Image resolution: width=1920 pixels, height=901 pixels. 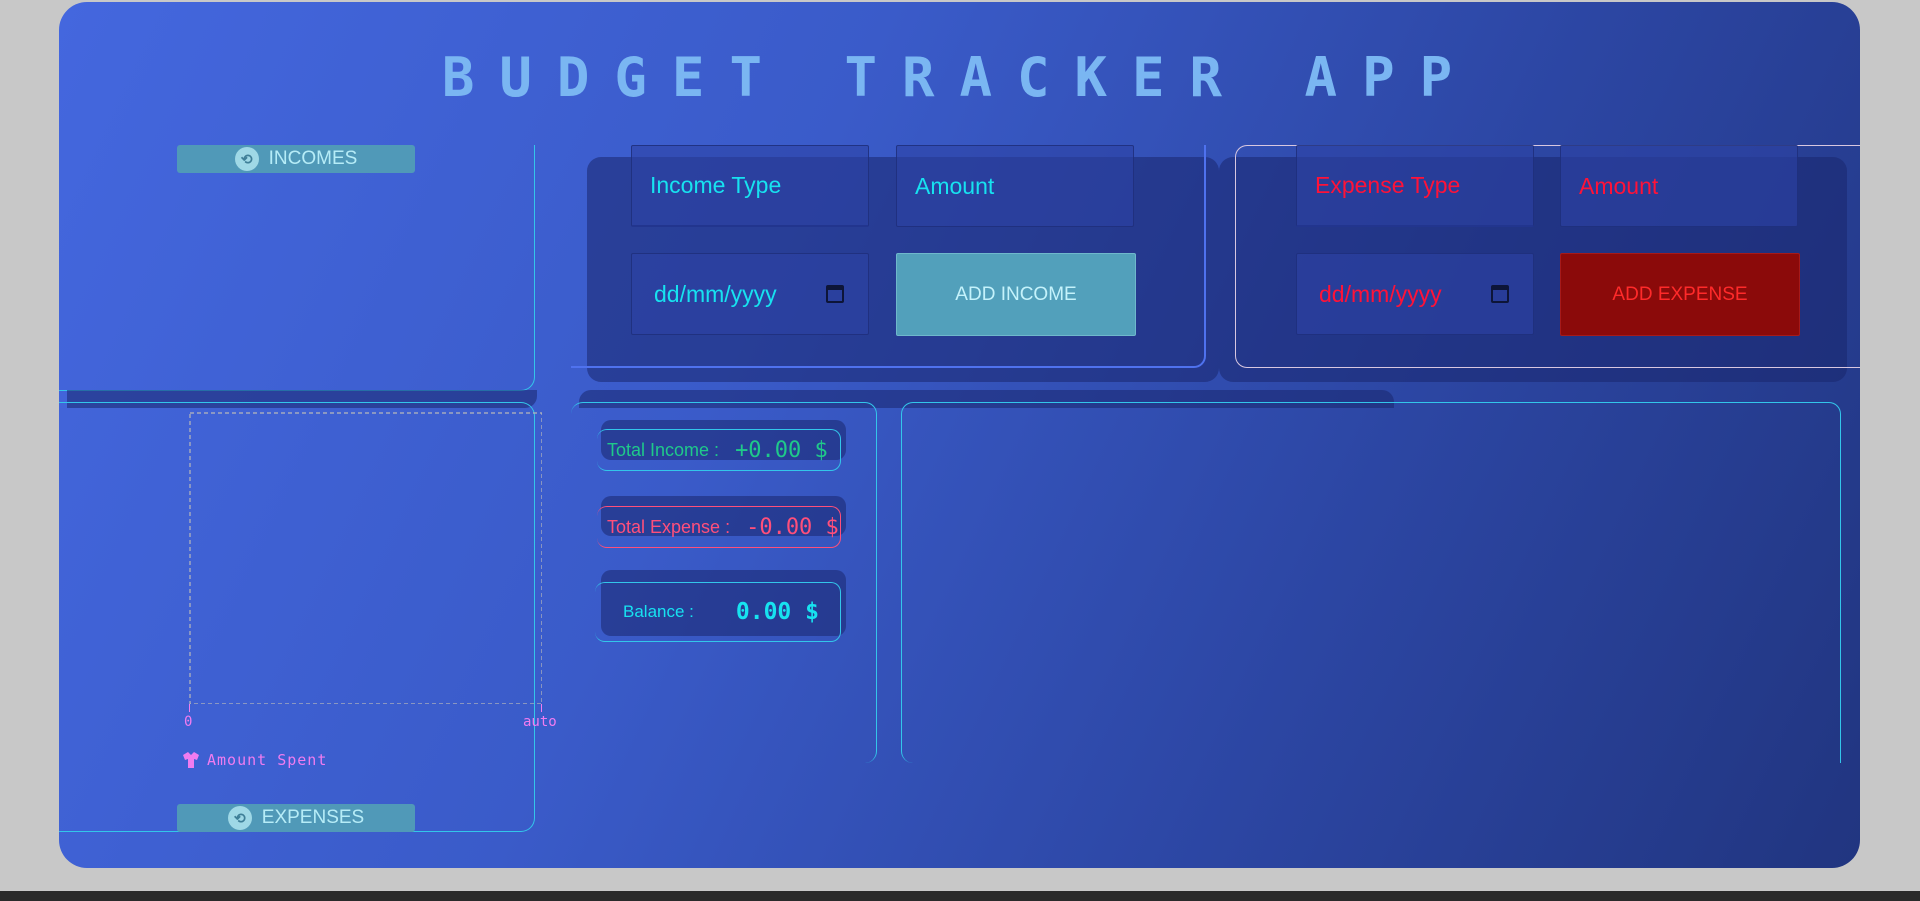 What do you see at coordinates (718, 612) in the screenshot?
I see `balance-row: Balance : 0.00 $` at bounding box center [718, 612].